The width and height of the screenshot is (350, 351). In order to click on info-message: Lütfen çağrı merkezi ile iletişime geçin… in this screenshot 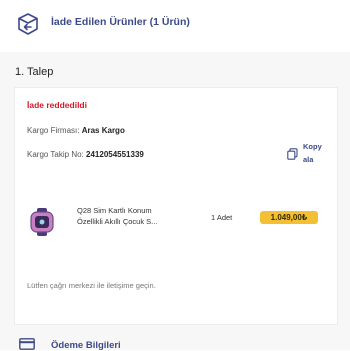, I will do `click(91, 285)`.